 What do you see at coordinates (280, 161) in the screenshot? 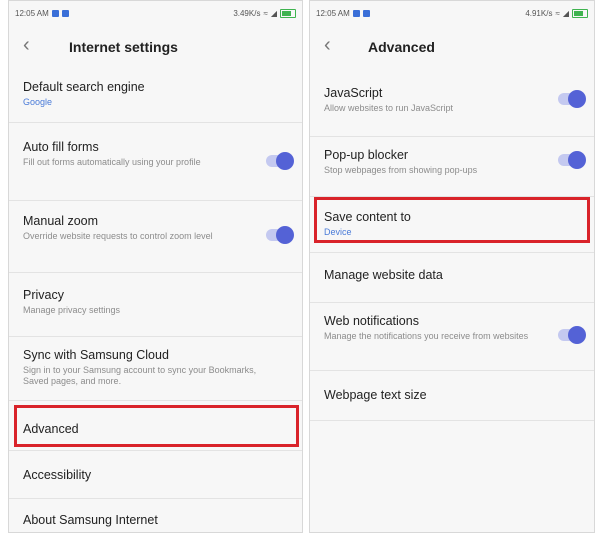
I see `auto-fill-toggle` at bounding box center [280, 161].